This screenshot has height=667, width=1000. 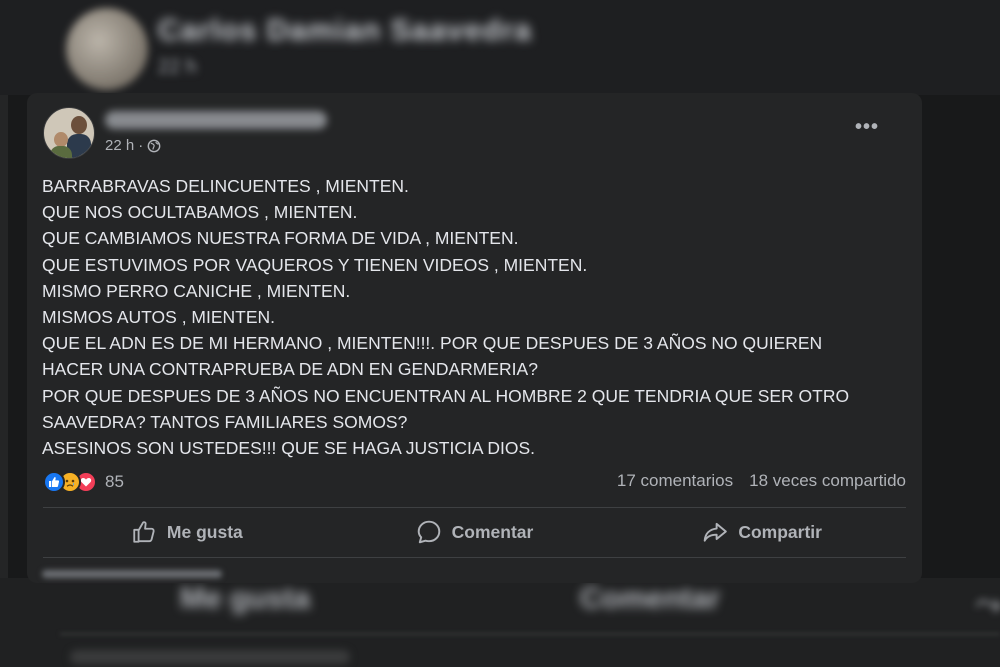 What do you see at coordinates (345, 30) in the screenshot?
I see `background-author-name: Carlos Damian Saavedra` at bounding box center [345, 30].